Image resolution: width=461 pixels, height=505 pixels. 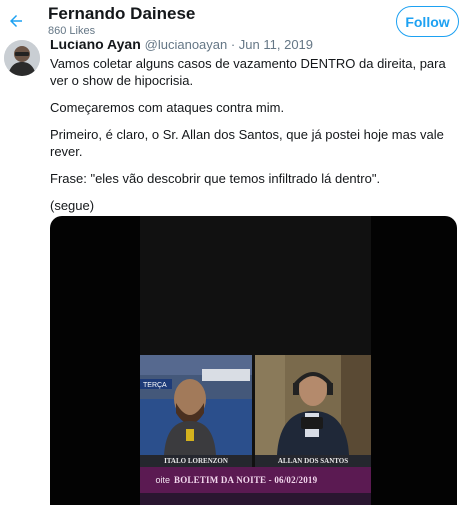 What do you see at coordinates (196, 461) in the screenshot?
I see `left-name-label: ITALO LORENZON` at bounding box center [196, 461].